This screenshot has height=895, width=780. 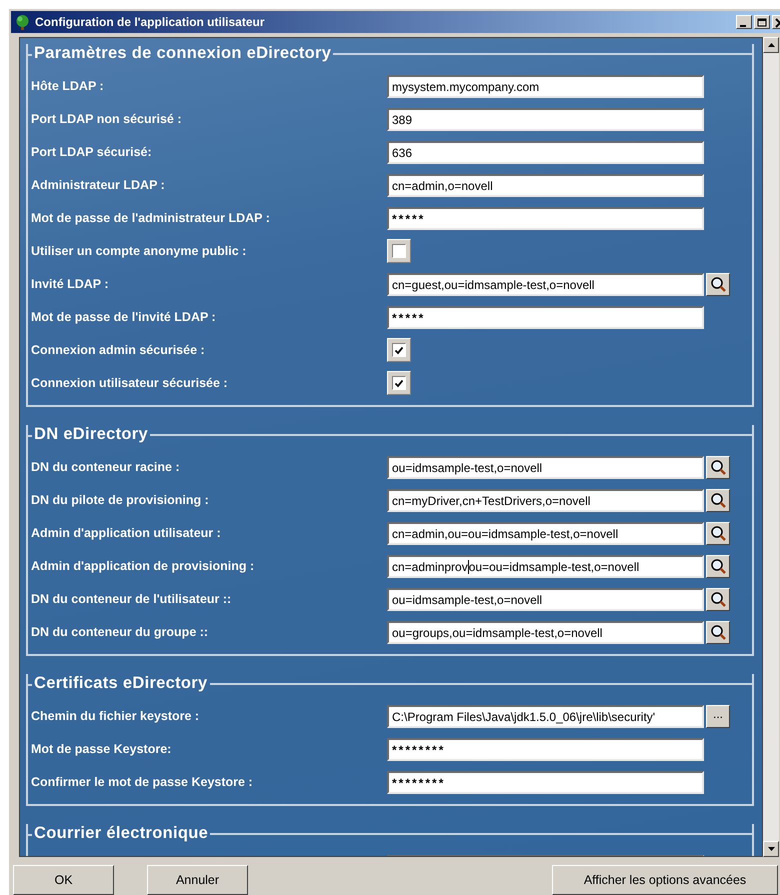 I want to click on field-label: Invité LDAP :, so click(x=70, y=284).